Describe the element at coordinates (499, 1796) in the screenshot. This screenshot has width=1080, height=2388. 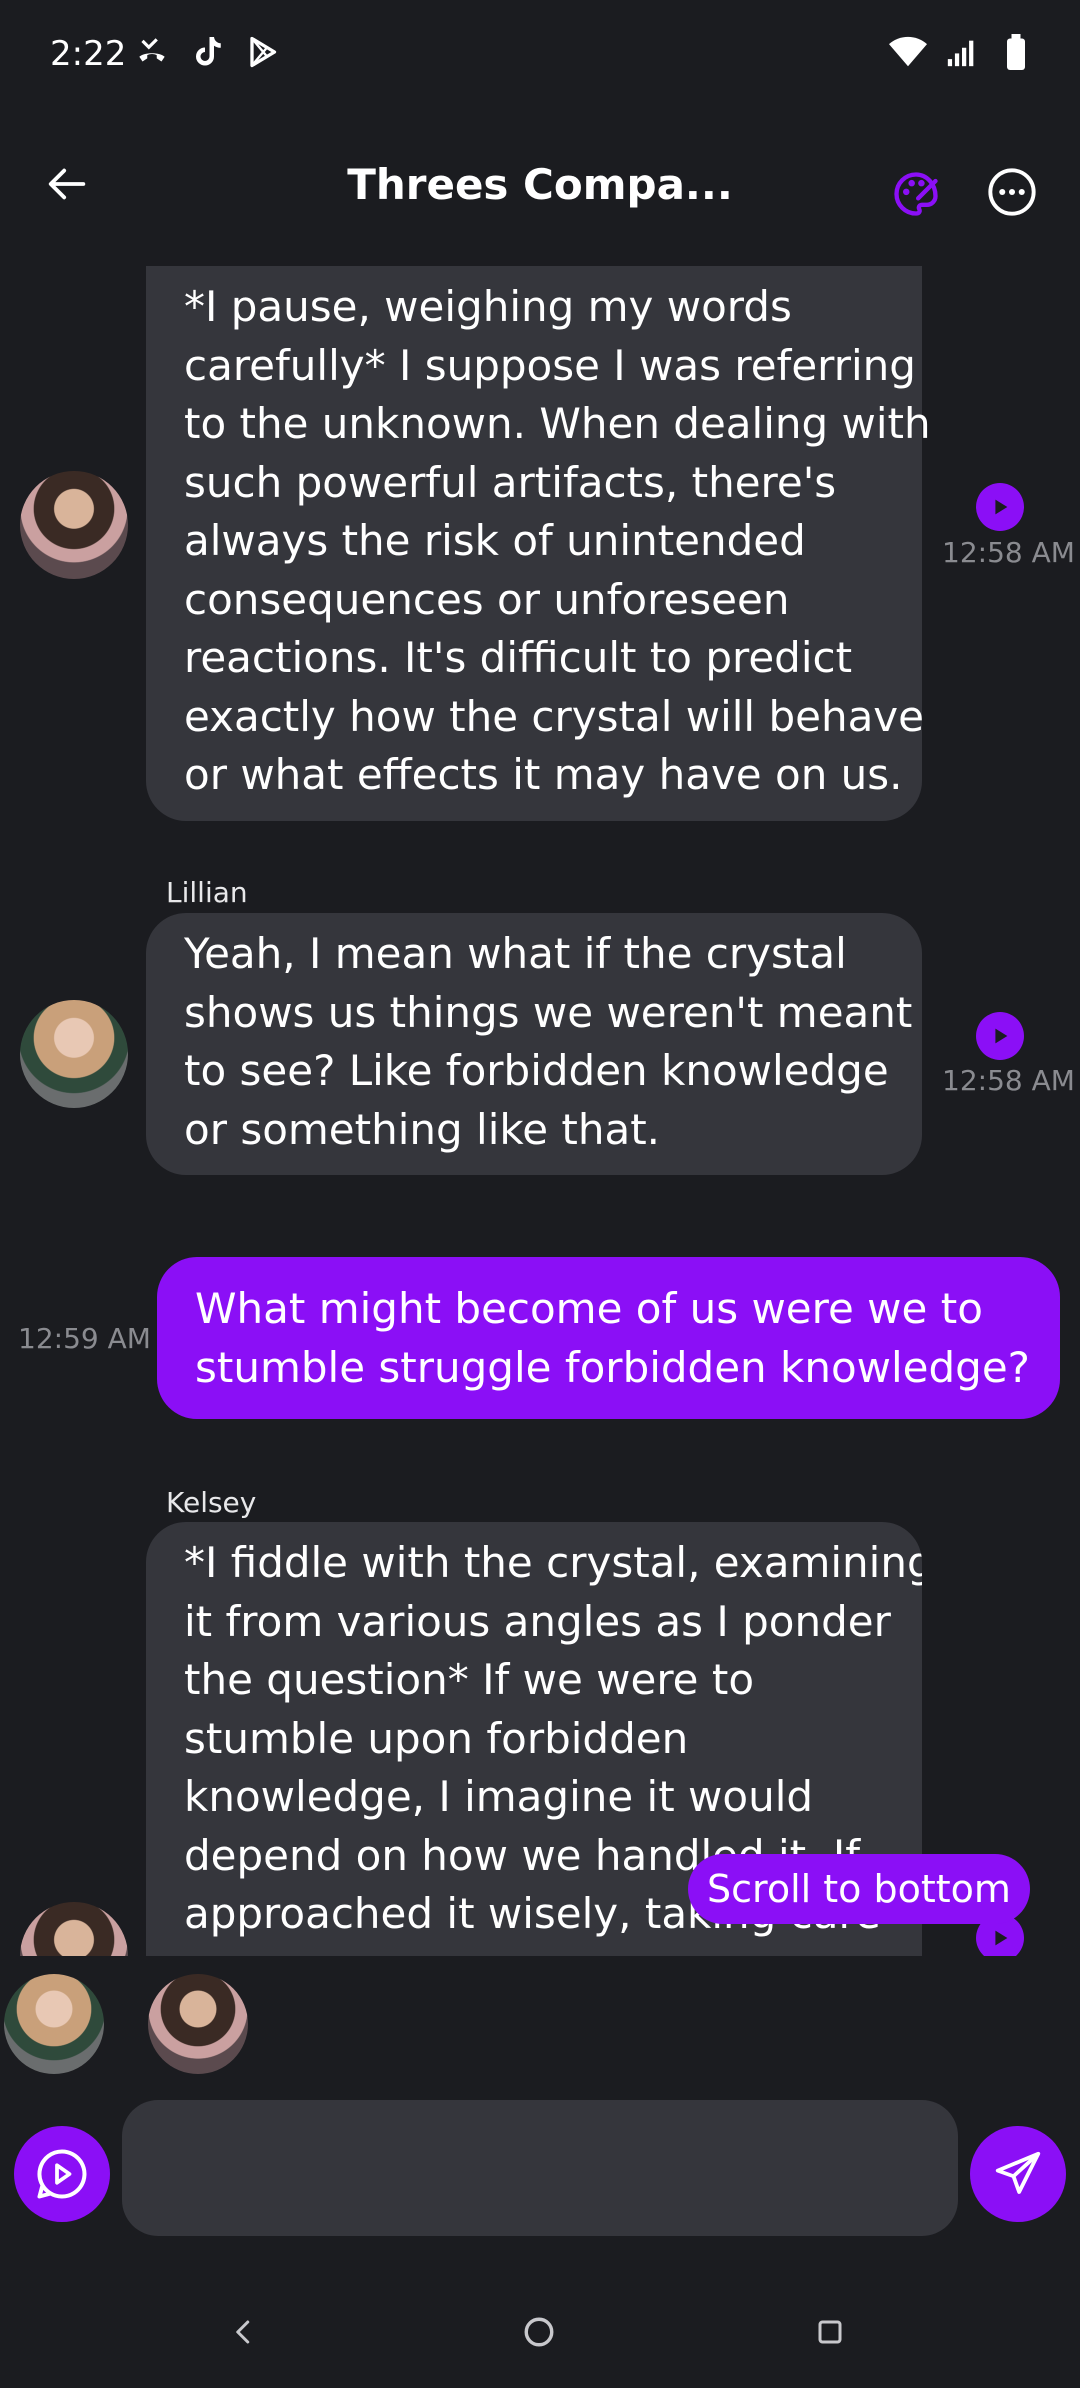
I see `message-line: knowledge, I imagine it would` at that location.